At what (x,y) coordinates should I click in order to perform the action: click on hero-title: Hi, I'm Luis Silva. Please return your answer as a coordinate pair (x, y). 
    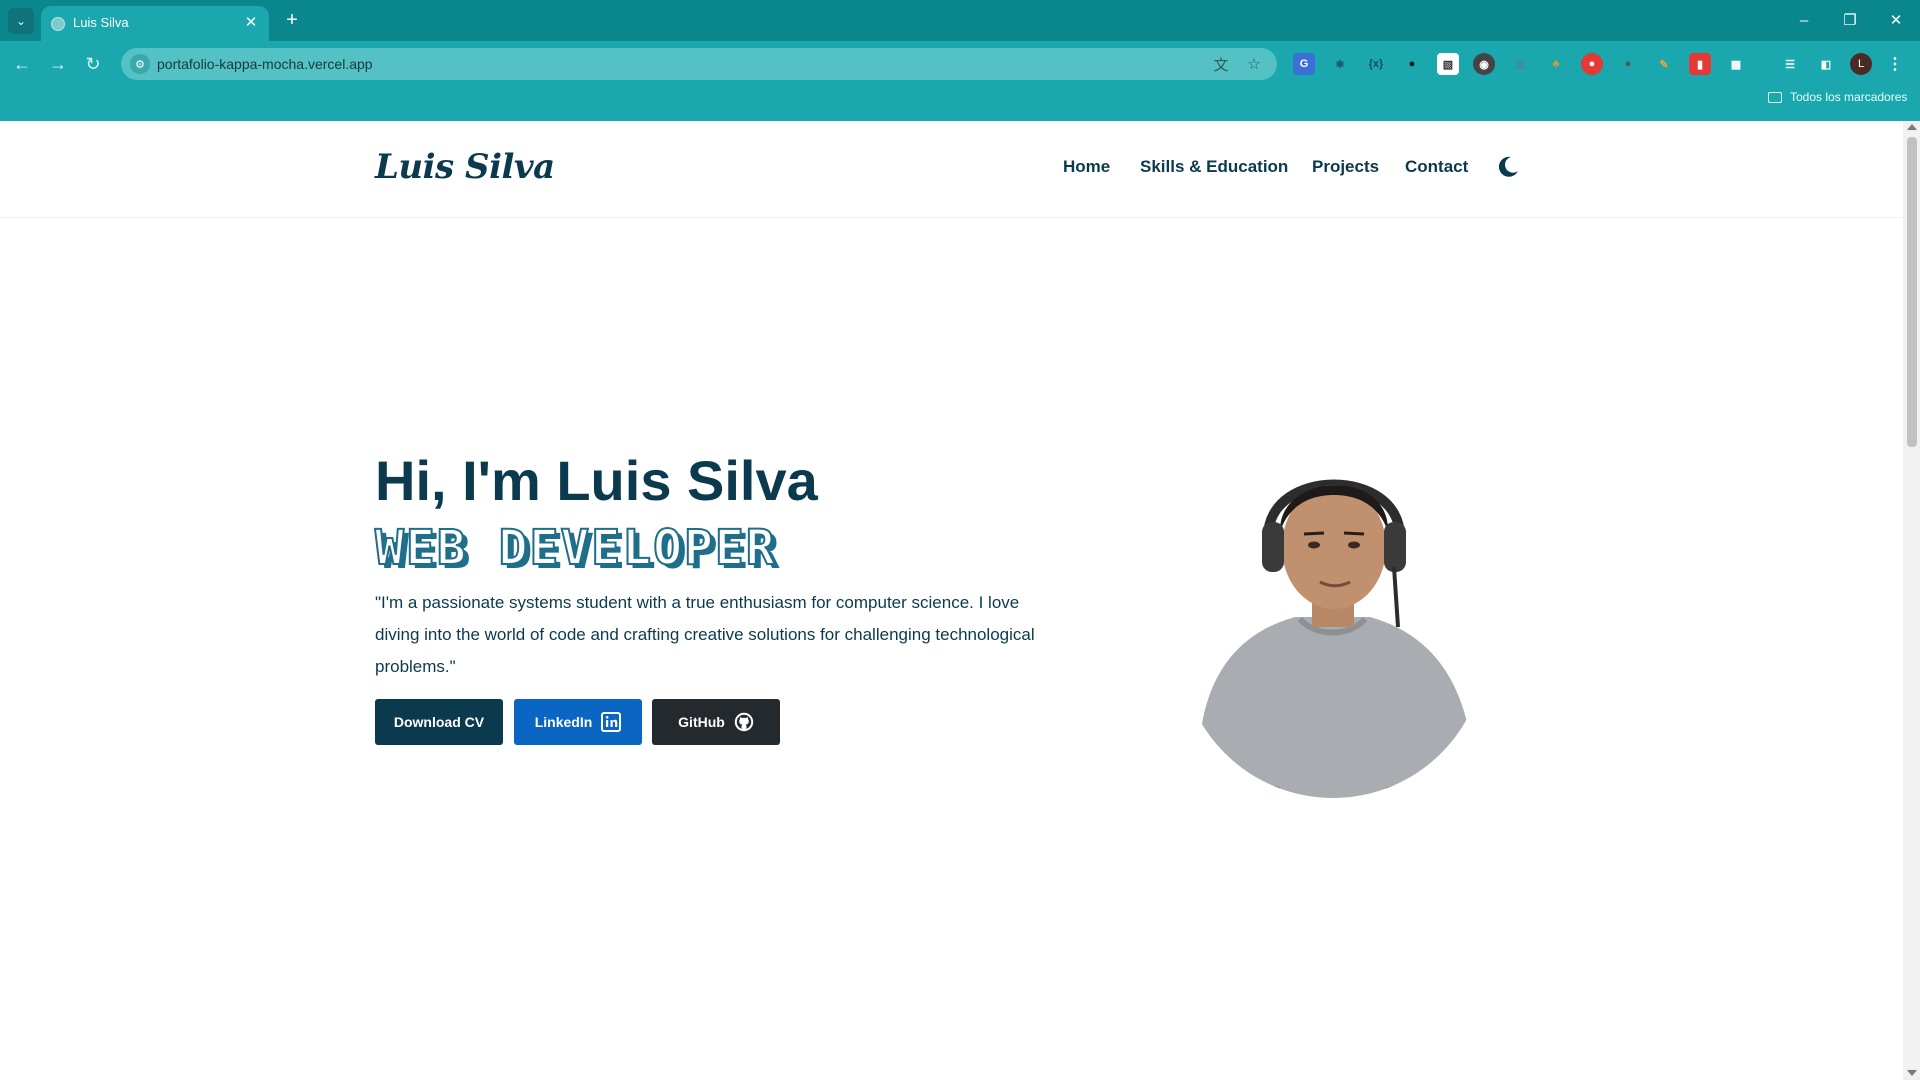
    Looking at the image, I should click on (596, 480).